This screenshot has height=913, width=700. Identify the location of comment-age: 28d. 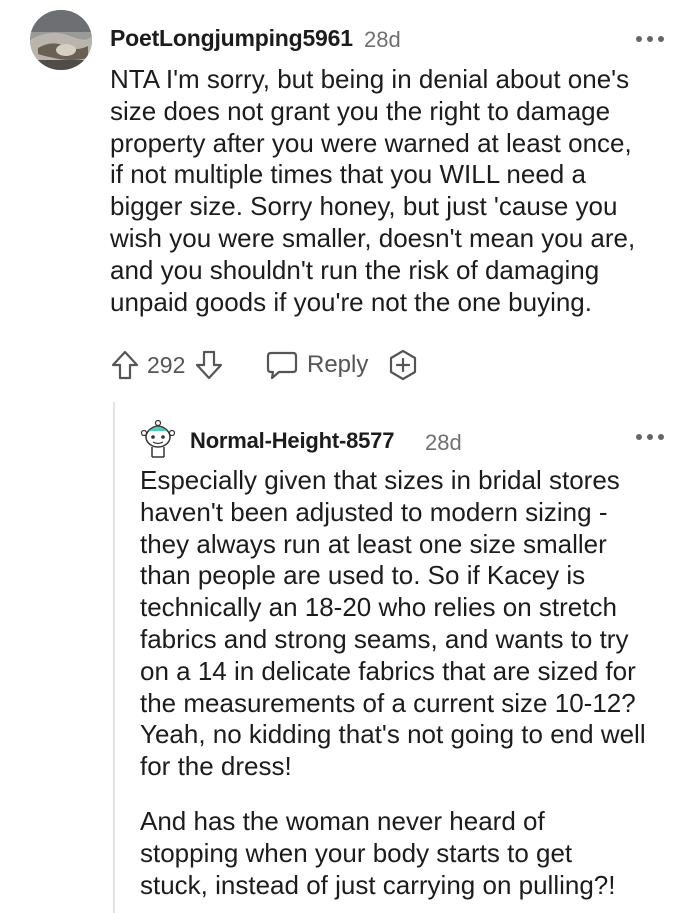
(382, 39).